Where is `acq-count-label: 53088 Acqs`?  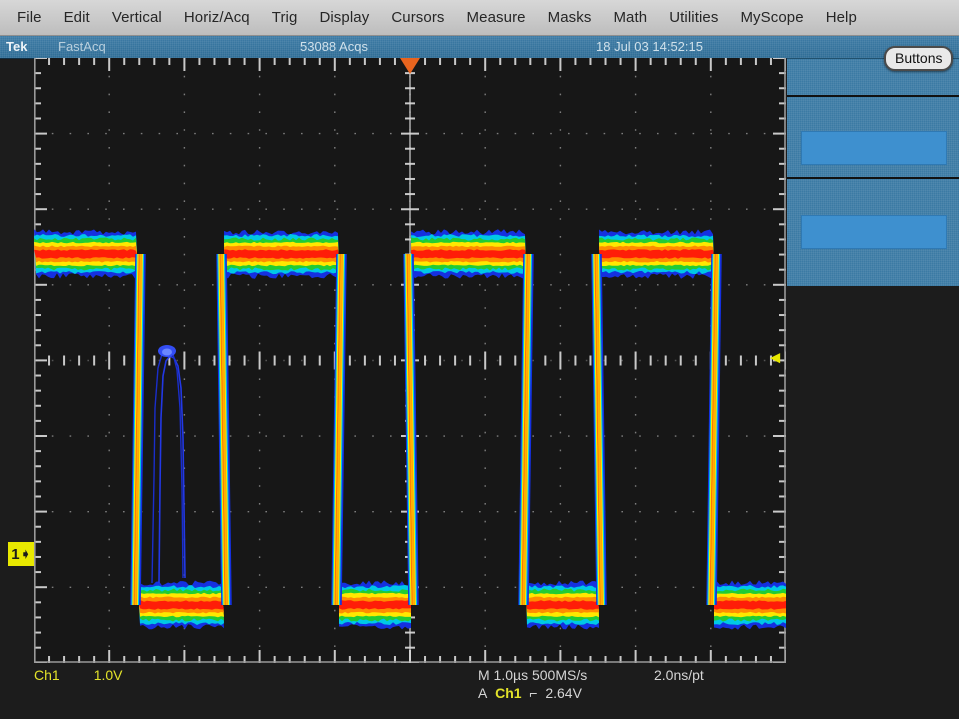 acq-count-label: 53088 Acqs is located at coordinates (334, 46).